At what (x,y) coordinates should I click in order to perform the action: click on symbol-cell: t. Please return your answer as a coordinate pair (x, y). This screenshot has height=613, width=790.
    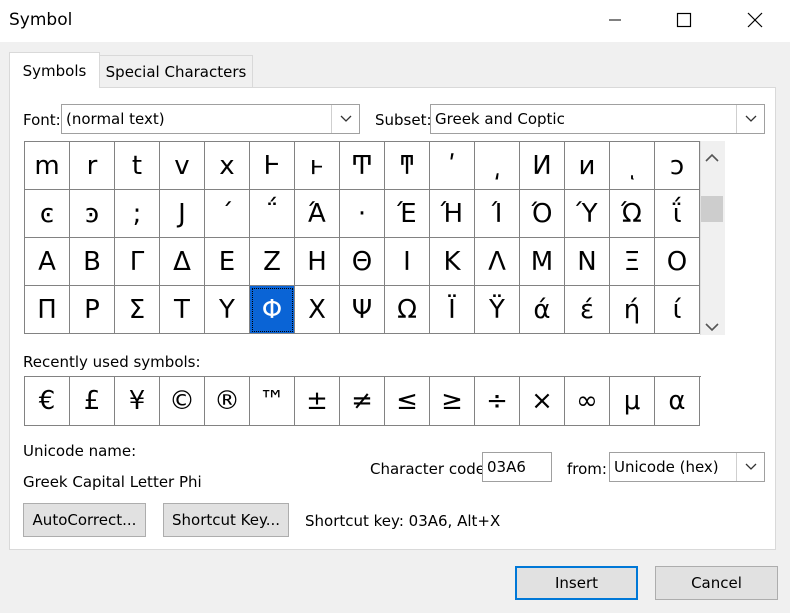
    Looking at the image, I should click on (137, 166).